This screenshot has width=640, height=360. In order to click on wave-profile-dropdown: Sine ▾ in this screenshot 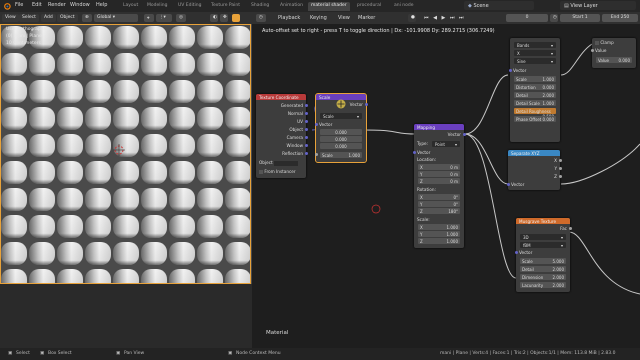, I will do `click(535, 61)`.